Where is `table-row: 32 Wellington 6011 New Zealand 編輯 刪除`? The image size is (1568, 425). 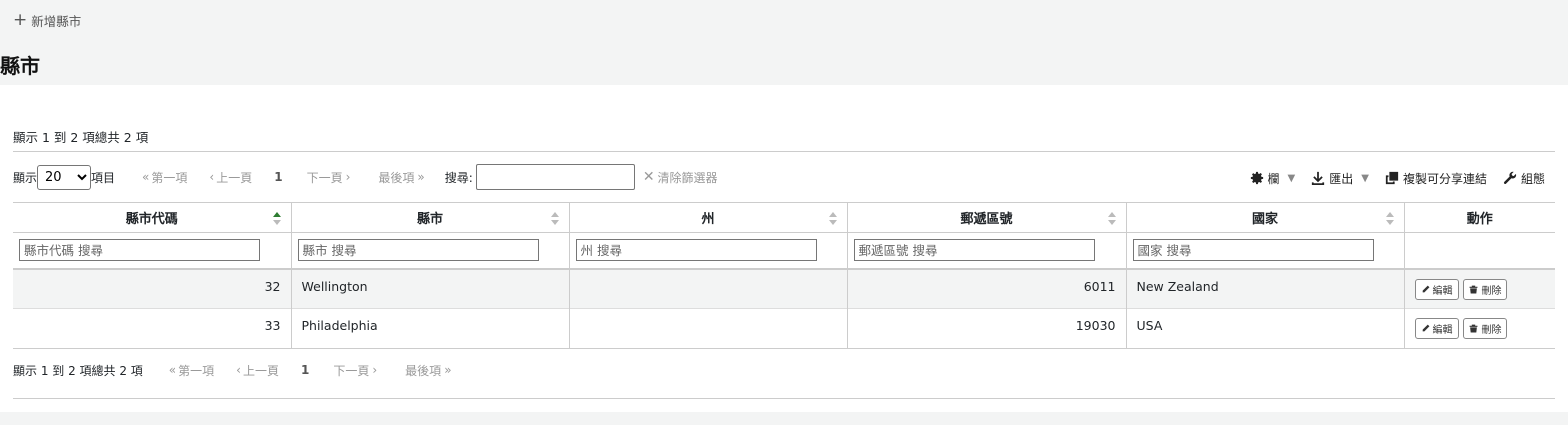 table-row: 32 Wellington 6011 New Zealand 編輯 刪除 is located at coordinates (784, 288).